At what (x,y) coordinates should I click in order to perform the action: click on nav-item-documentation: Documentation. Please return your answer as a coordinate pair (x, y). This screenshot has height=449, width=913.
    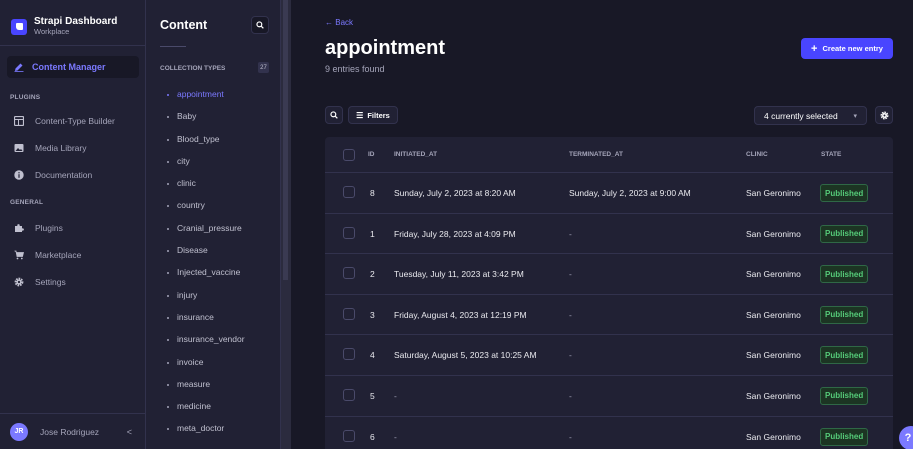
    Looking at the image, I should click on (53, 175).